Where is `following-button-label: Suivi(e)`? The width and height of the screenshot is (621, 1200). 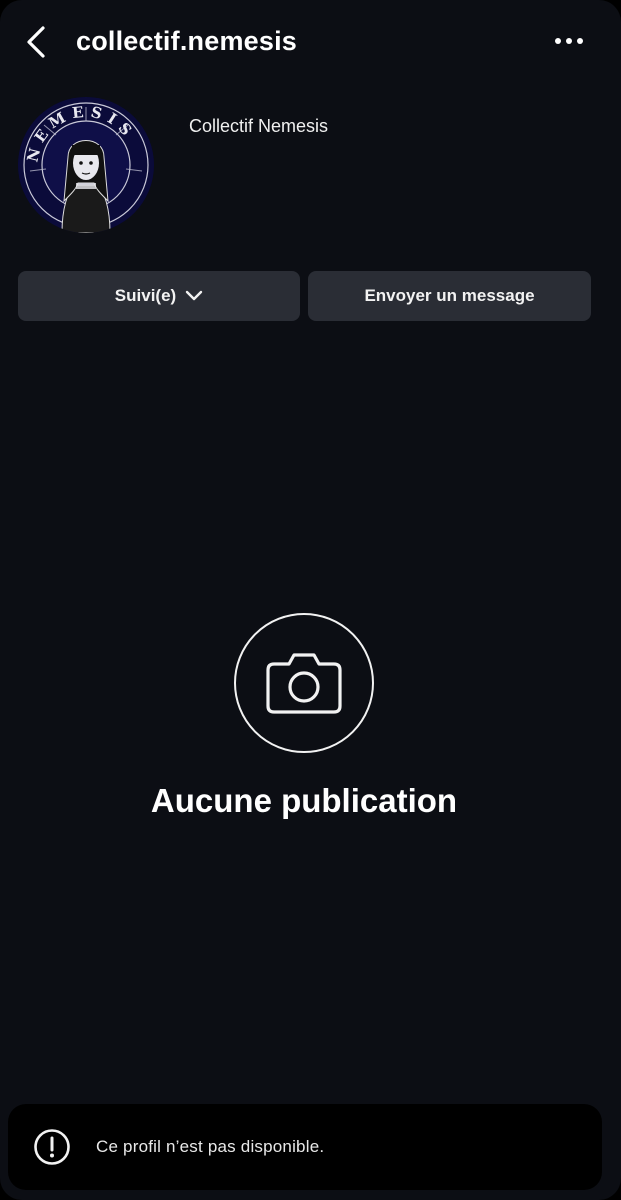
following-button-label: Suivi(e) is located at coordinates (145, 295).